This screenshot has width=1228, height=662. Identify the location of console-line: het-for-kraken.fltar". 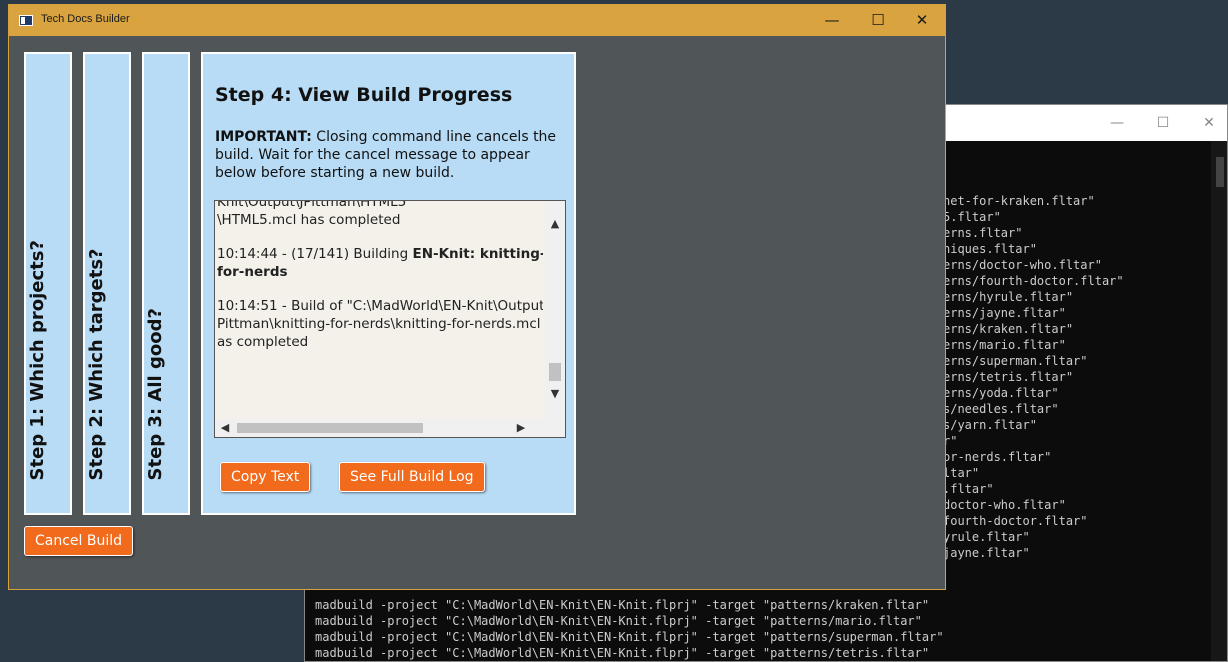
(1019, 201).